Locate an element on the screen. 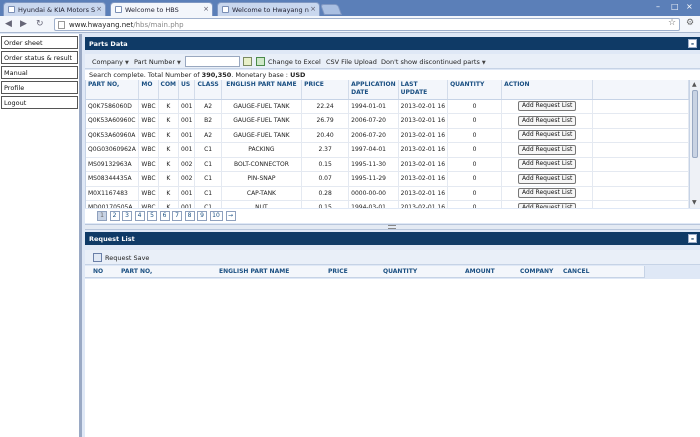 The width and height of the screenshot is (700, 437). col-mo: MO is located at coordinates (148, 90).